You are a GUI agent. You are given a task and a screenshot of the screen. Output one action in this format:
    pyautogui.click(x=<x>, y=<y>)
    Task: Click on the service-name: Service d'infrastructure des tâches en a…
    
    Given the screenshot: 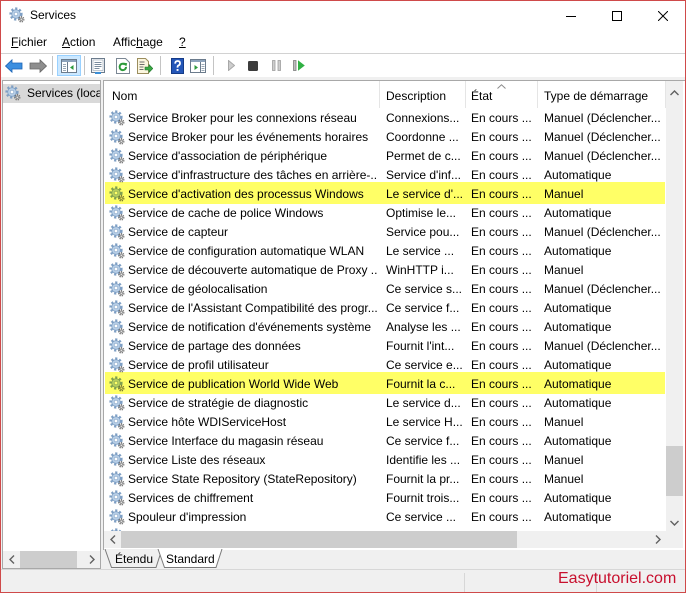 What is the action you would take?
    pyautogui.click(x=253, y=175)
    